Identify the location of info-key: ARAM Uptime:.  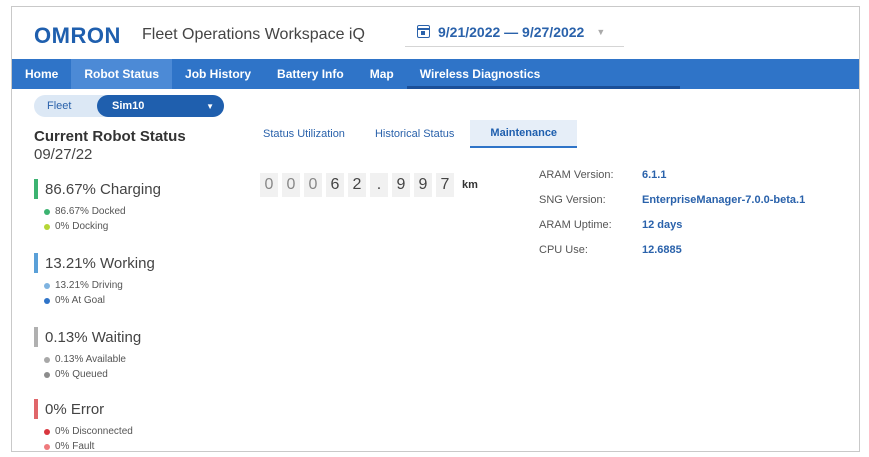
(575, 225).